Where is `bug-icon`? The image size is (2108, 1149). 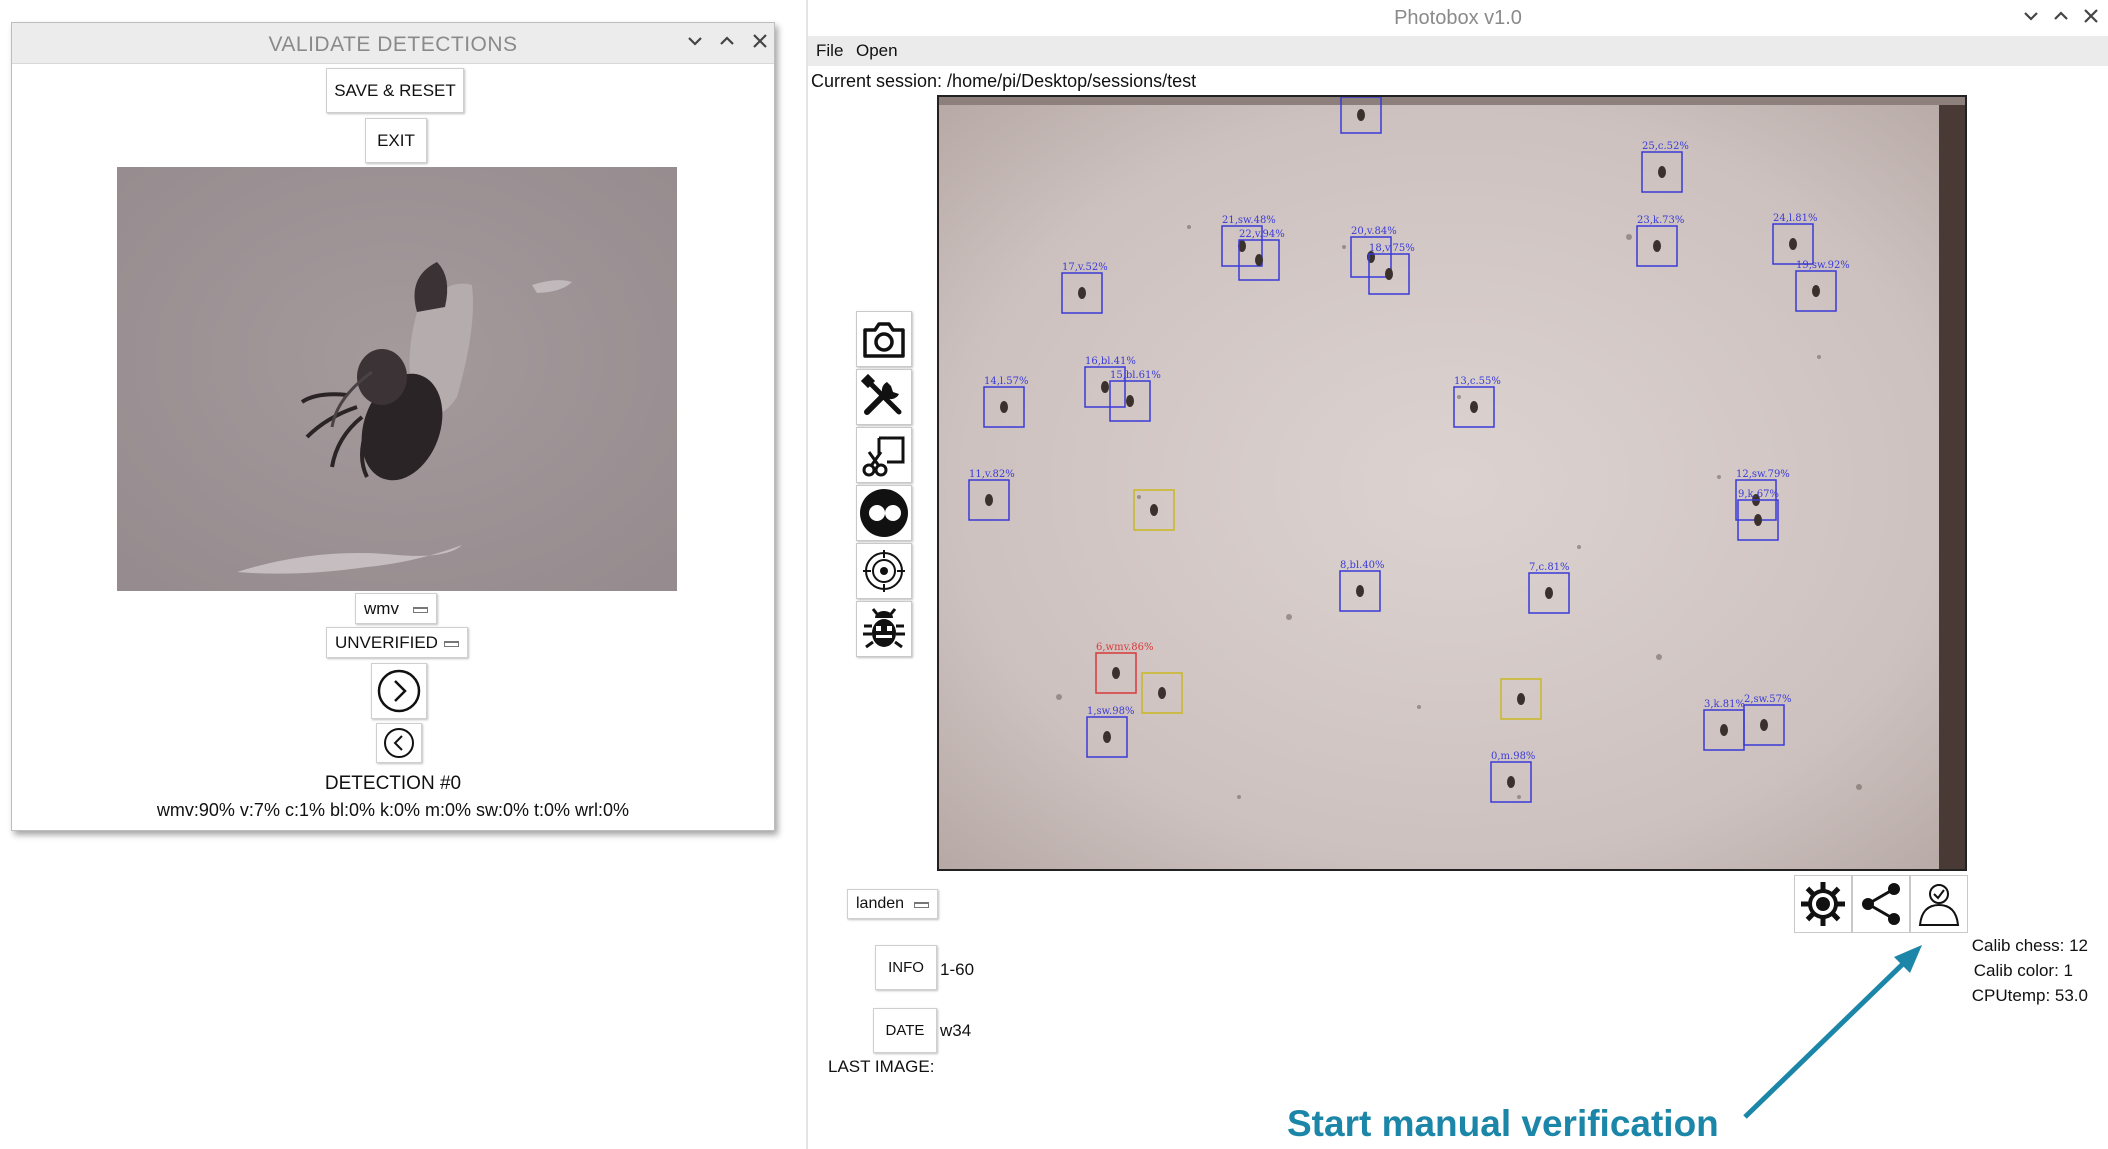 bug-icon is located at coordinates (884, 628).